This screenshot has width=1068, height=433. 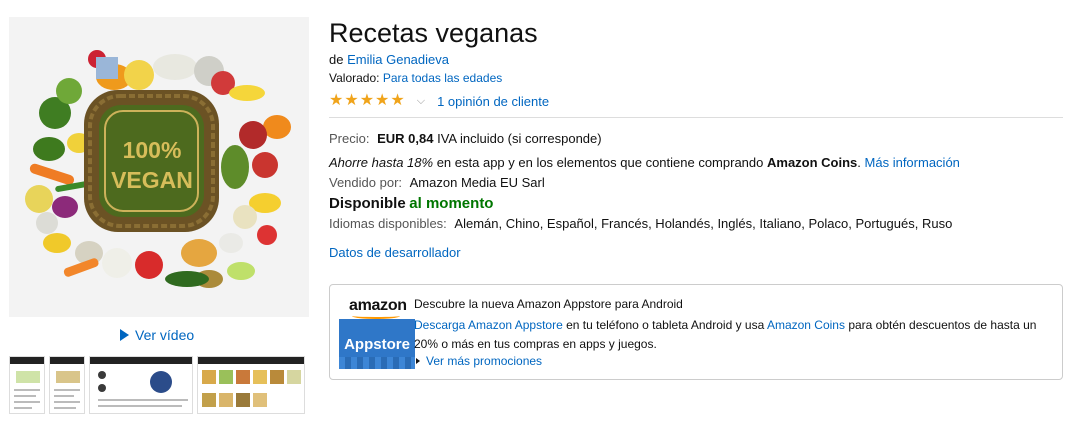 I want to click on price-note: IVA incluido (si corresponde), so click(x=519, y=138).